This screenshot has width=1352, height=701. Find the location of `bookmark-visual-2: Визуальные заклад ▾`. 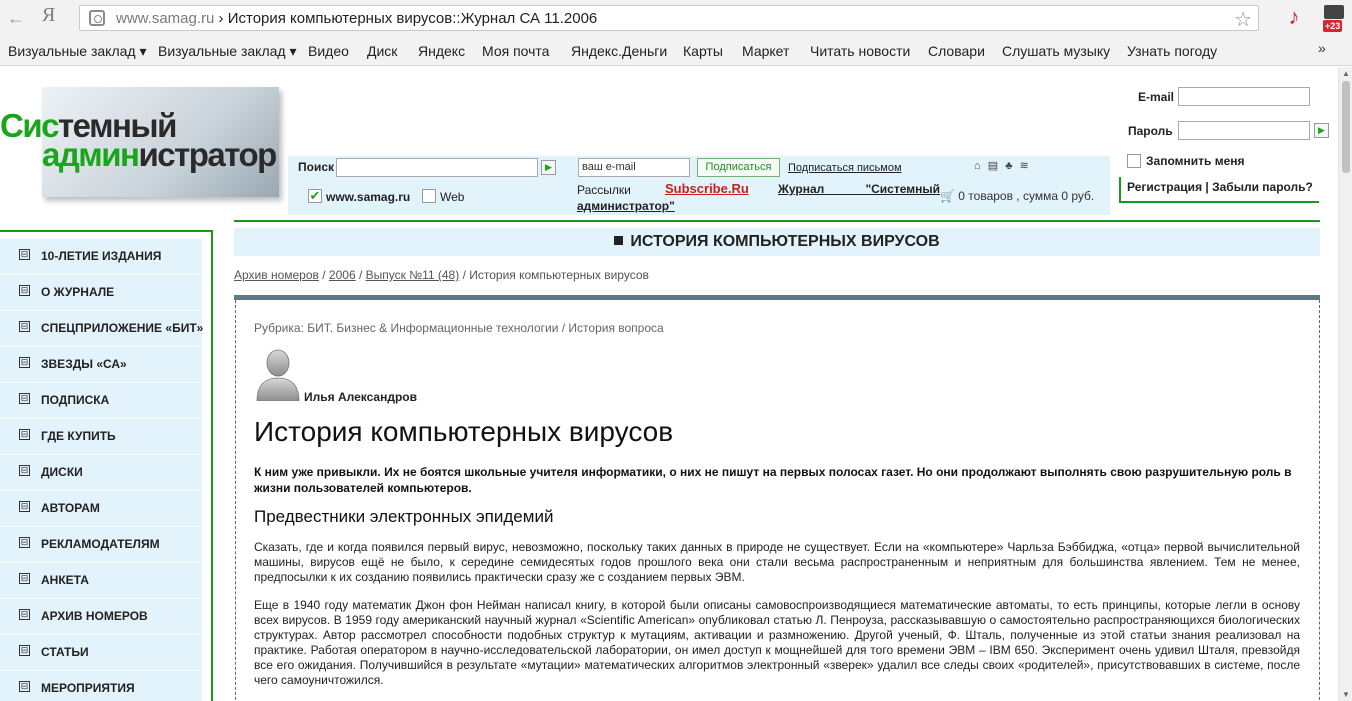

bookmark-visual-2: Визуальные заклад ▾ is located at coordinates (227, 51).